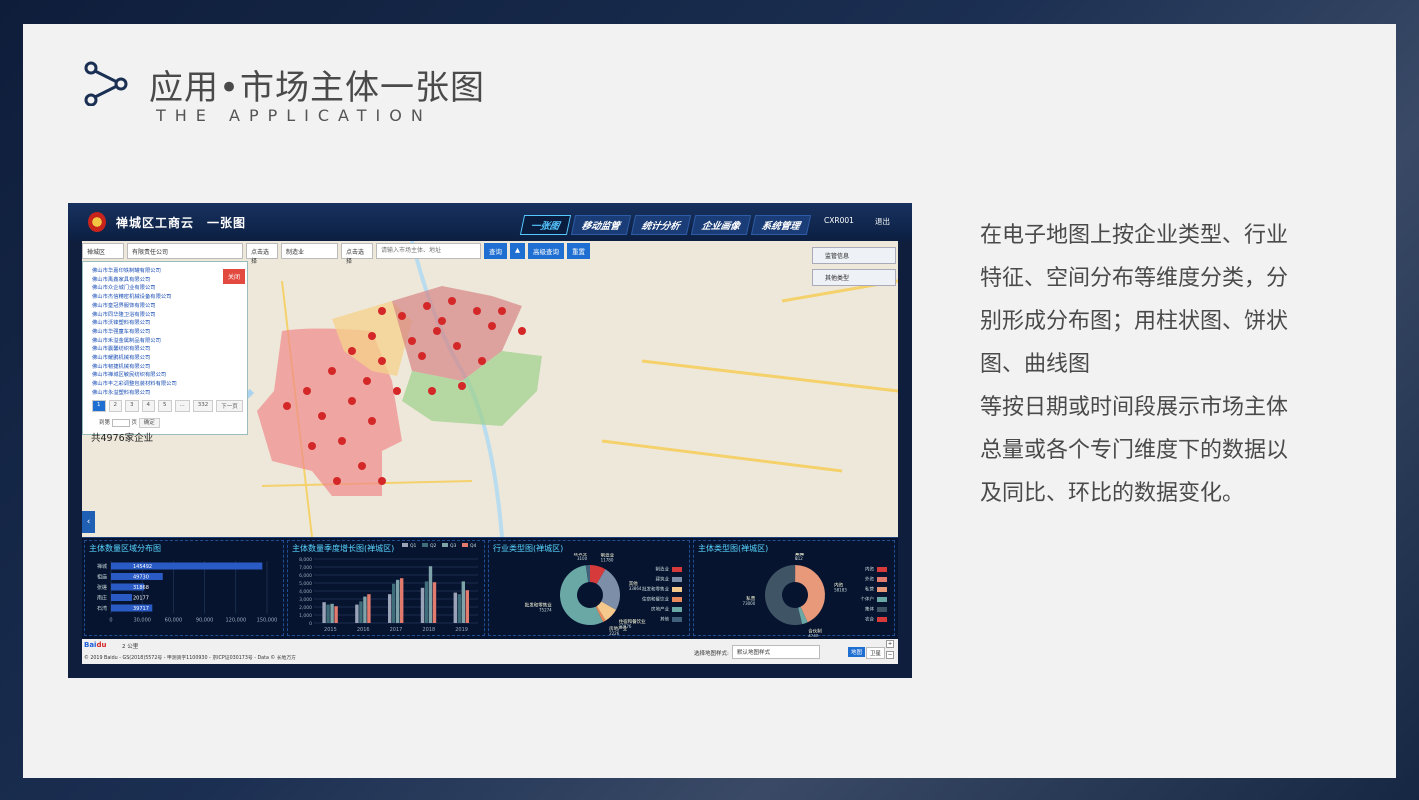  Describe the element at coordinates (868, 599) in the screenshot. I see `legend-label: 个体户` at that location.